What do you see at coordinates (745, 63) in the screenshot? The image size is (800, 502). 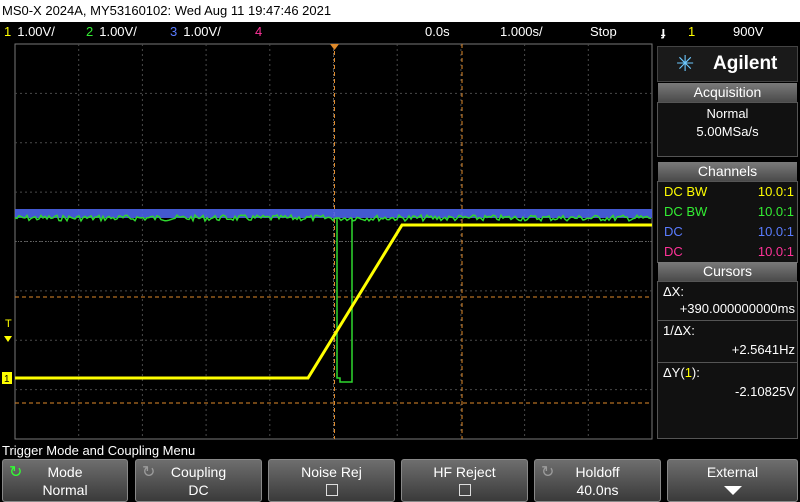 I see `brand-name: Agilent` at bounding box center [745, 63].